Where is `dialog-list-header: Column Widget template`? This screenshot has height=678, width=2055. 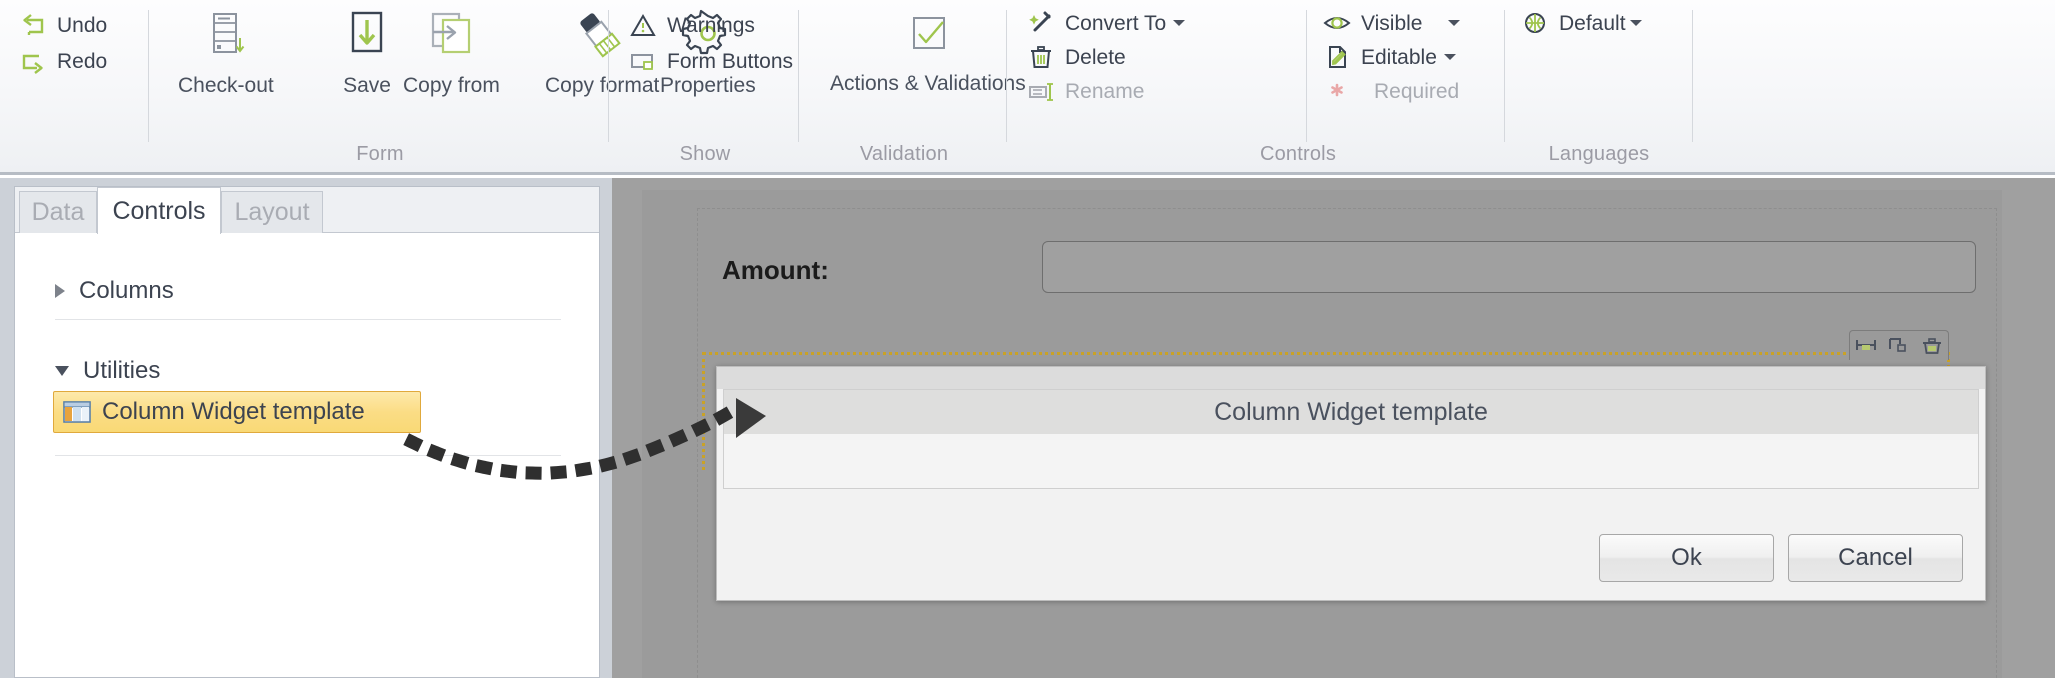 dialog-list-header: Column Widget template is located at coordinates (1351, 412).